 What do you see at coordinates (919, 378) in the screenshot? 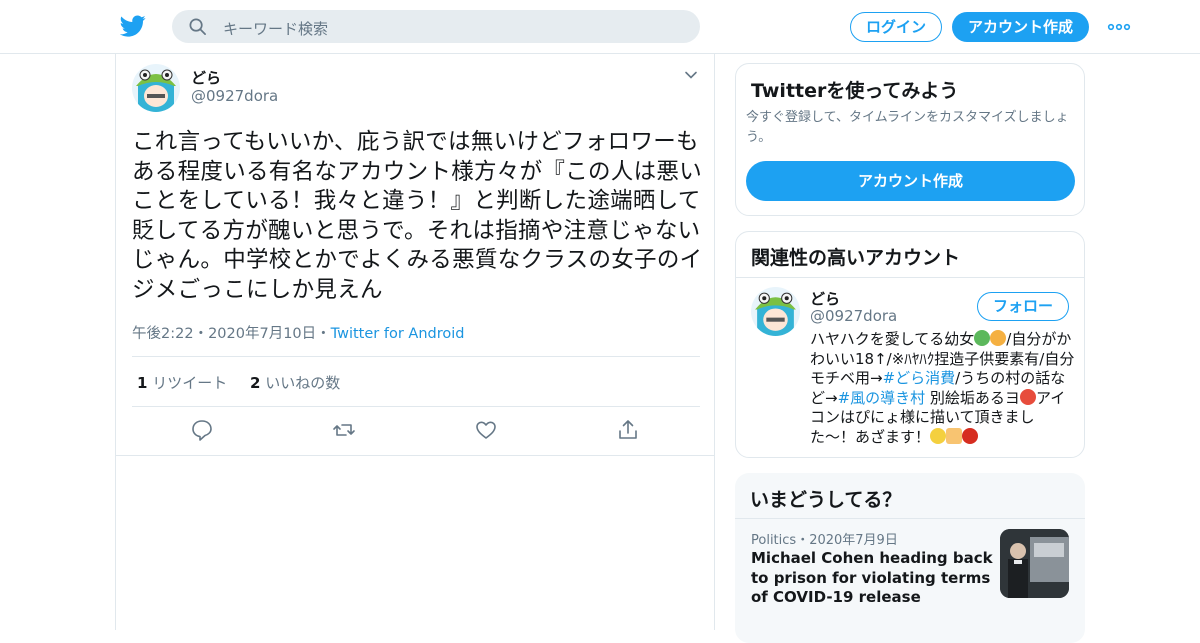
I see `hashtag-link: #どら消費` at bounding box center [919, 378].